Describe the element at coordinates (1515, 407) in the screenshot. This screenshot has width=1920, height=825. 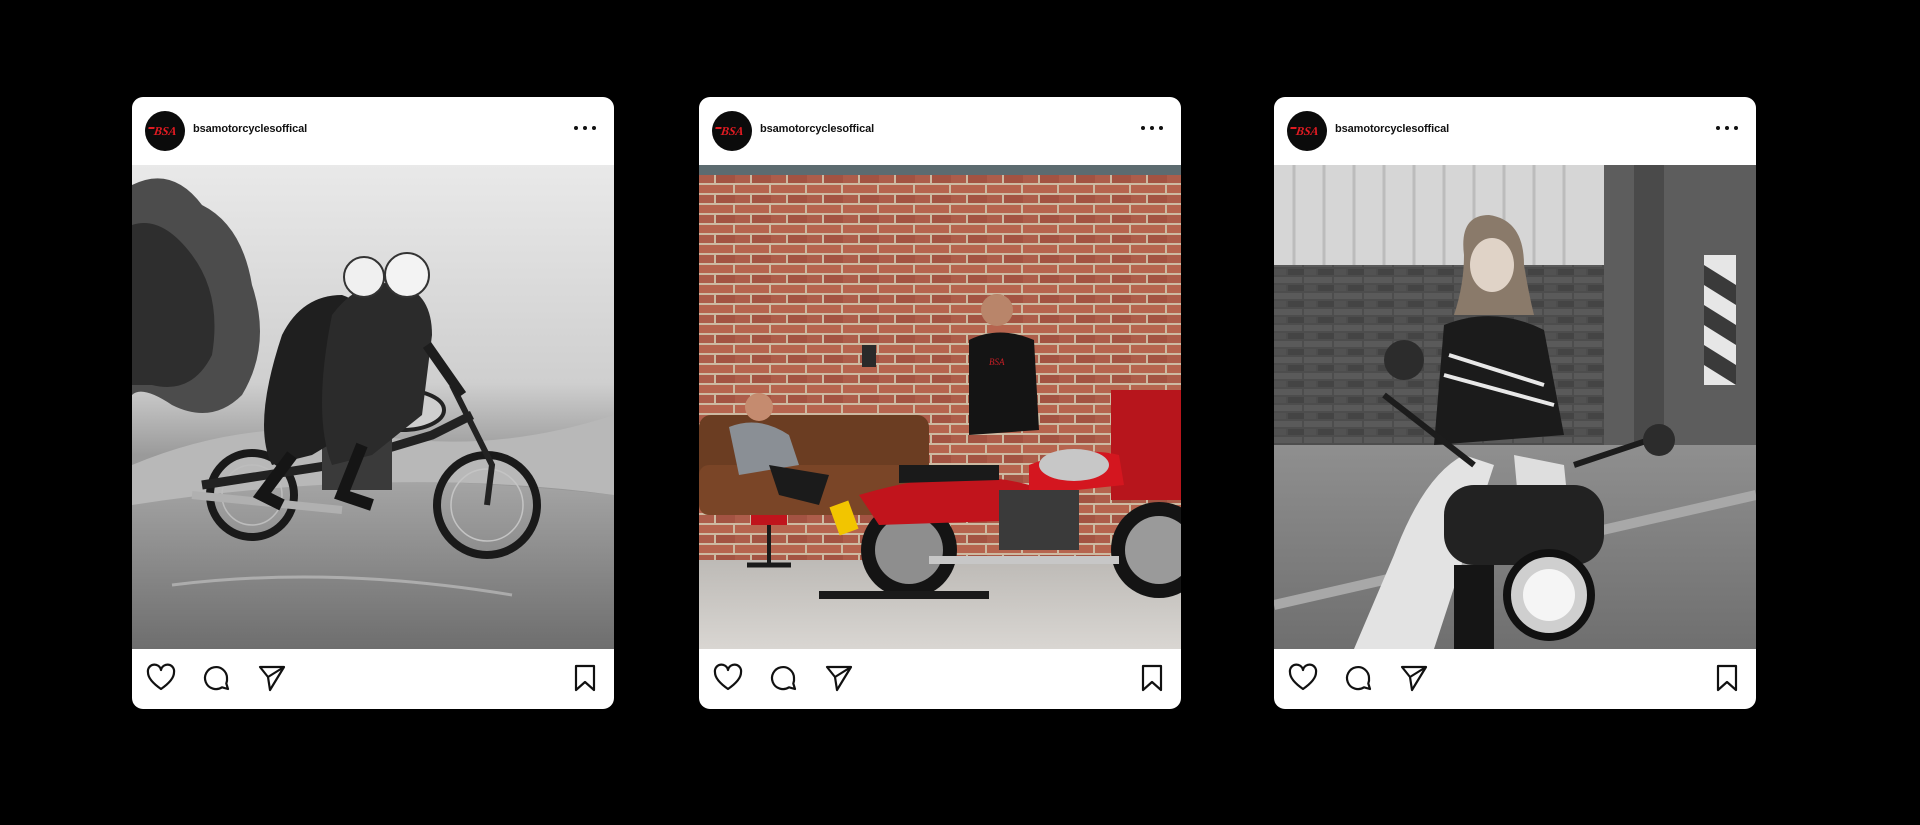
I see `post-photo-rider-portrait` at that location.